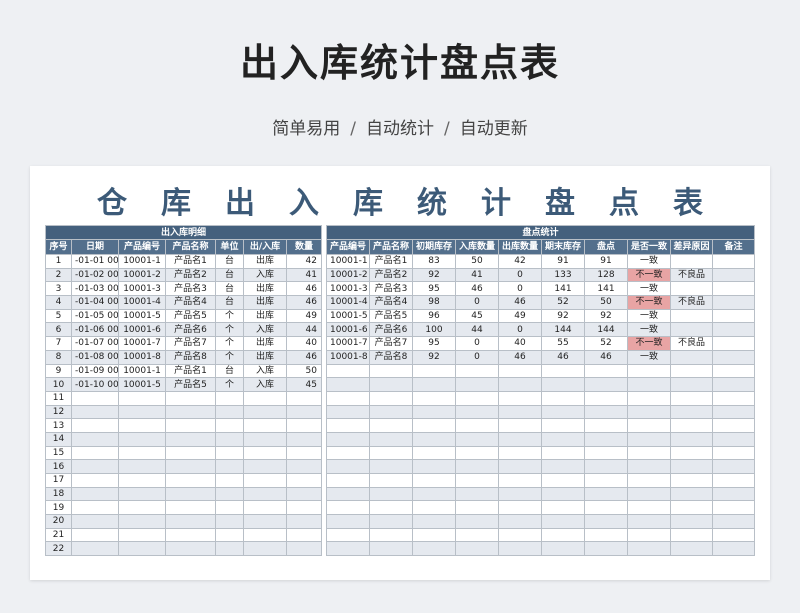 This screenshot has height=613, width=800. What do you see at coordinates (304, 275) in the screenshot?
I see `table-cell: 41` at bounding box center [304, 275].